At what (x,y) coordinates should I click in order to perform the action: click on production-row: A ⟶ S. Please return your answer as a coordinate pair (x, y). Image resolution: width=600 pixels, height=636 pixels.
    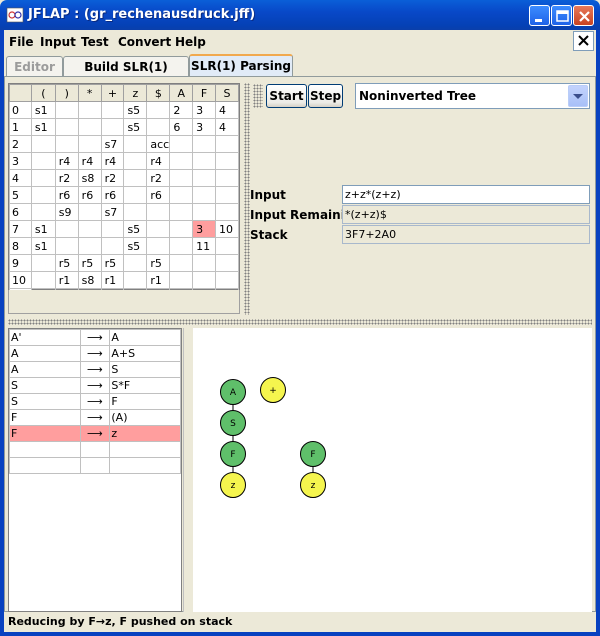
    Looking at the image, I should click on (95, 369).